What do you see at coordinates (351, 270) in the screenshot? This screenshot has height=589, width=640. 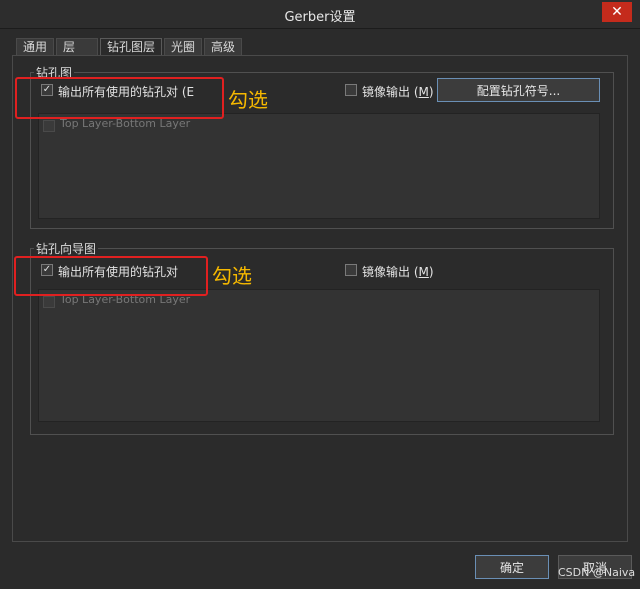 I see `guide-mirror-output-checkbox` at bounding box center [351, 270].